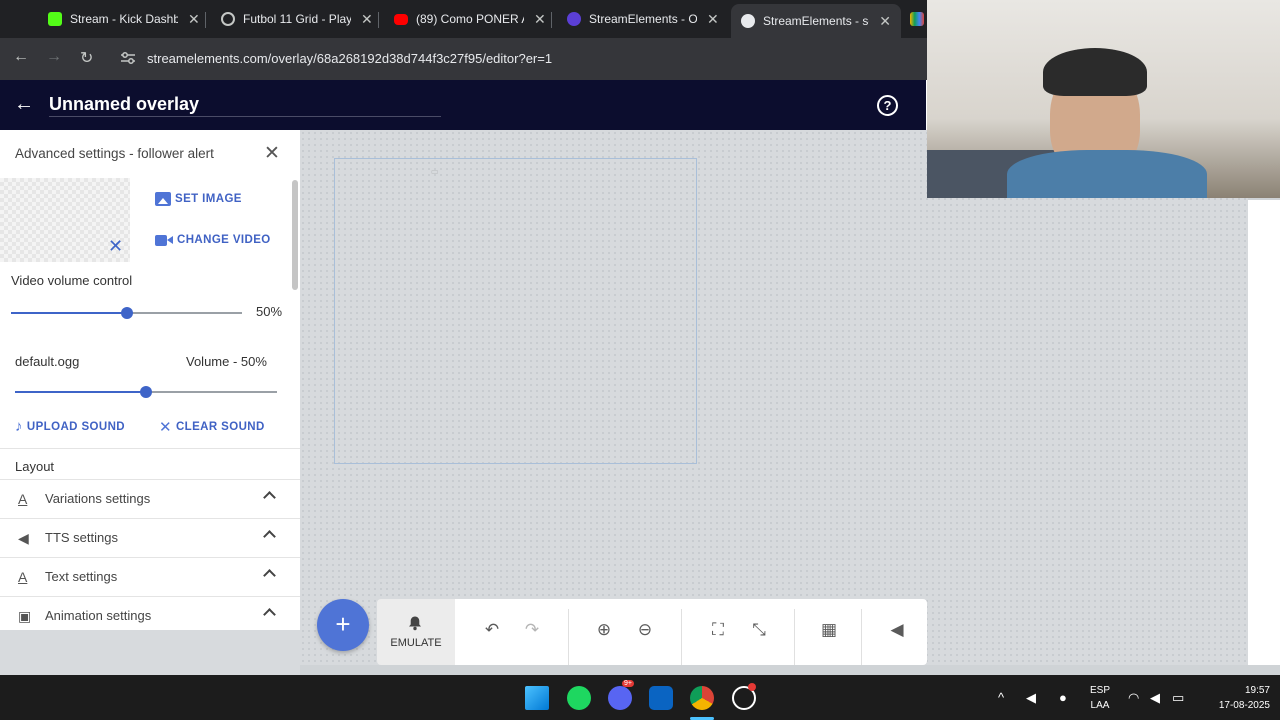 Image resolution: width=1280 pixels, height=720 pixels. I want to click on editor-header: ← Unnamed overlay ?, so click(463, 105).